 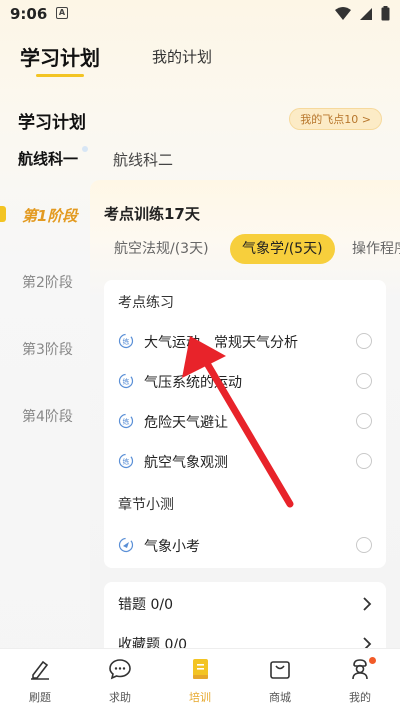 What do you see at coordinates (49, 215) in the screenshot?
I see `stage-1: 第1阶段` at bounding box center [49, 215].